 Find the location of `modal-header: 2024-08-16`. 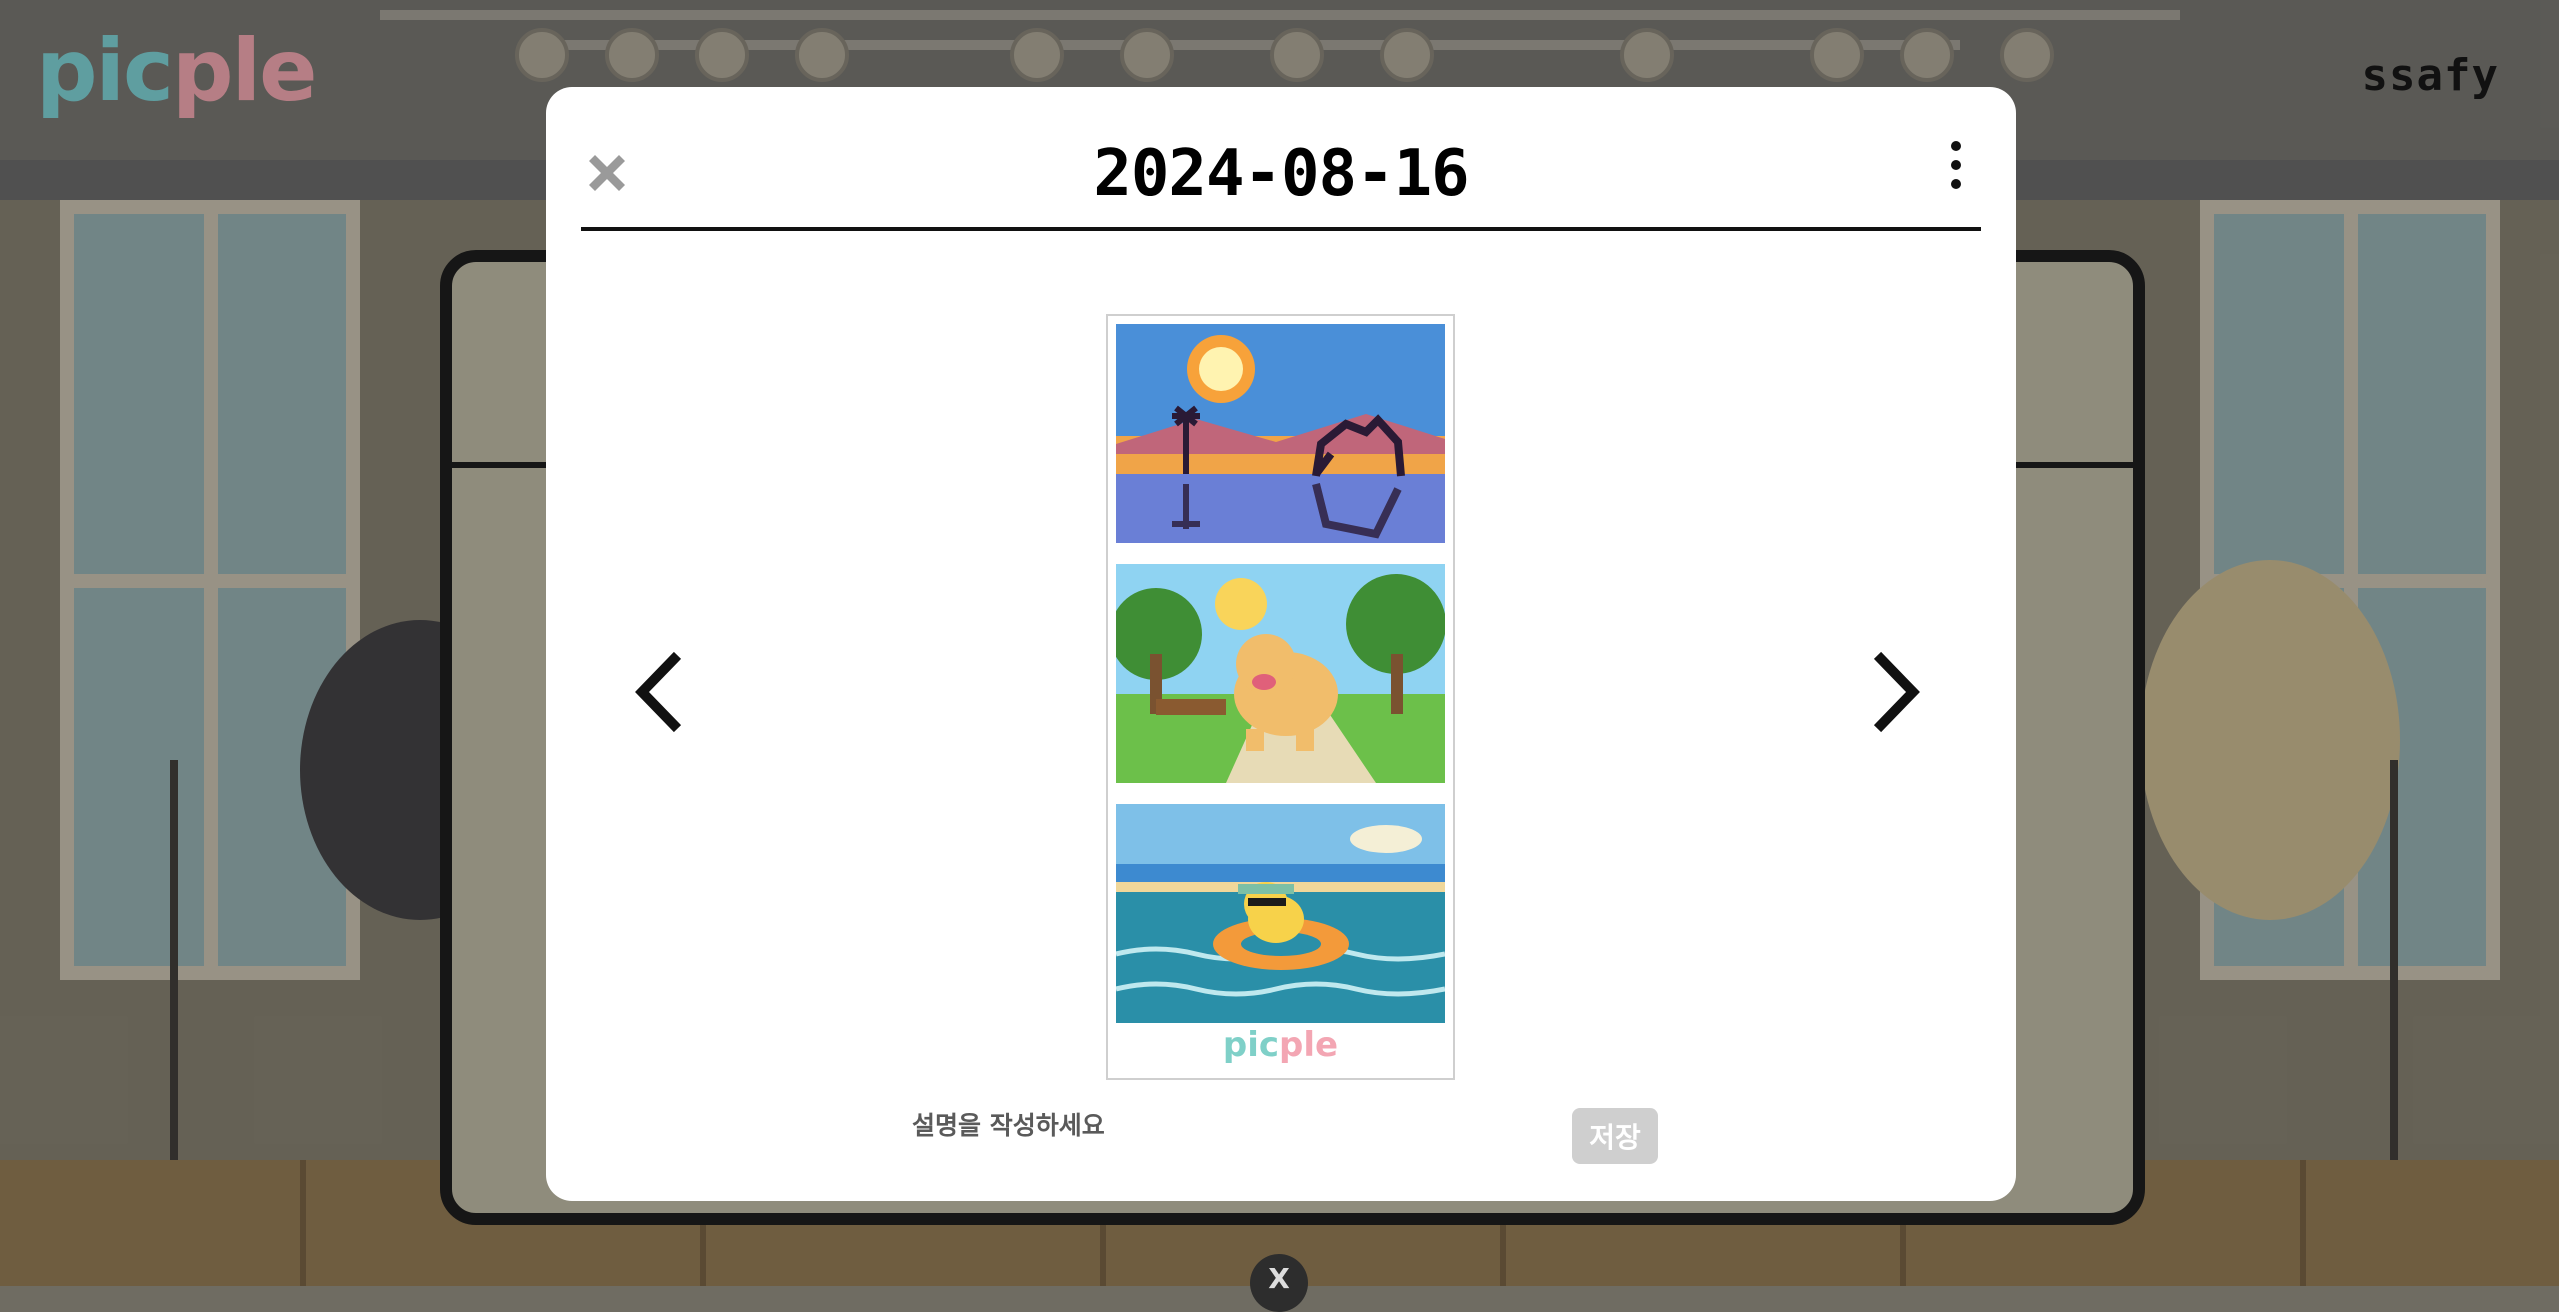

modal-header: 2024-08-16 is located at coordinates (1281, 159).